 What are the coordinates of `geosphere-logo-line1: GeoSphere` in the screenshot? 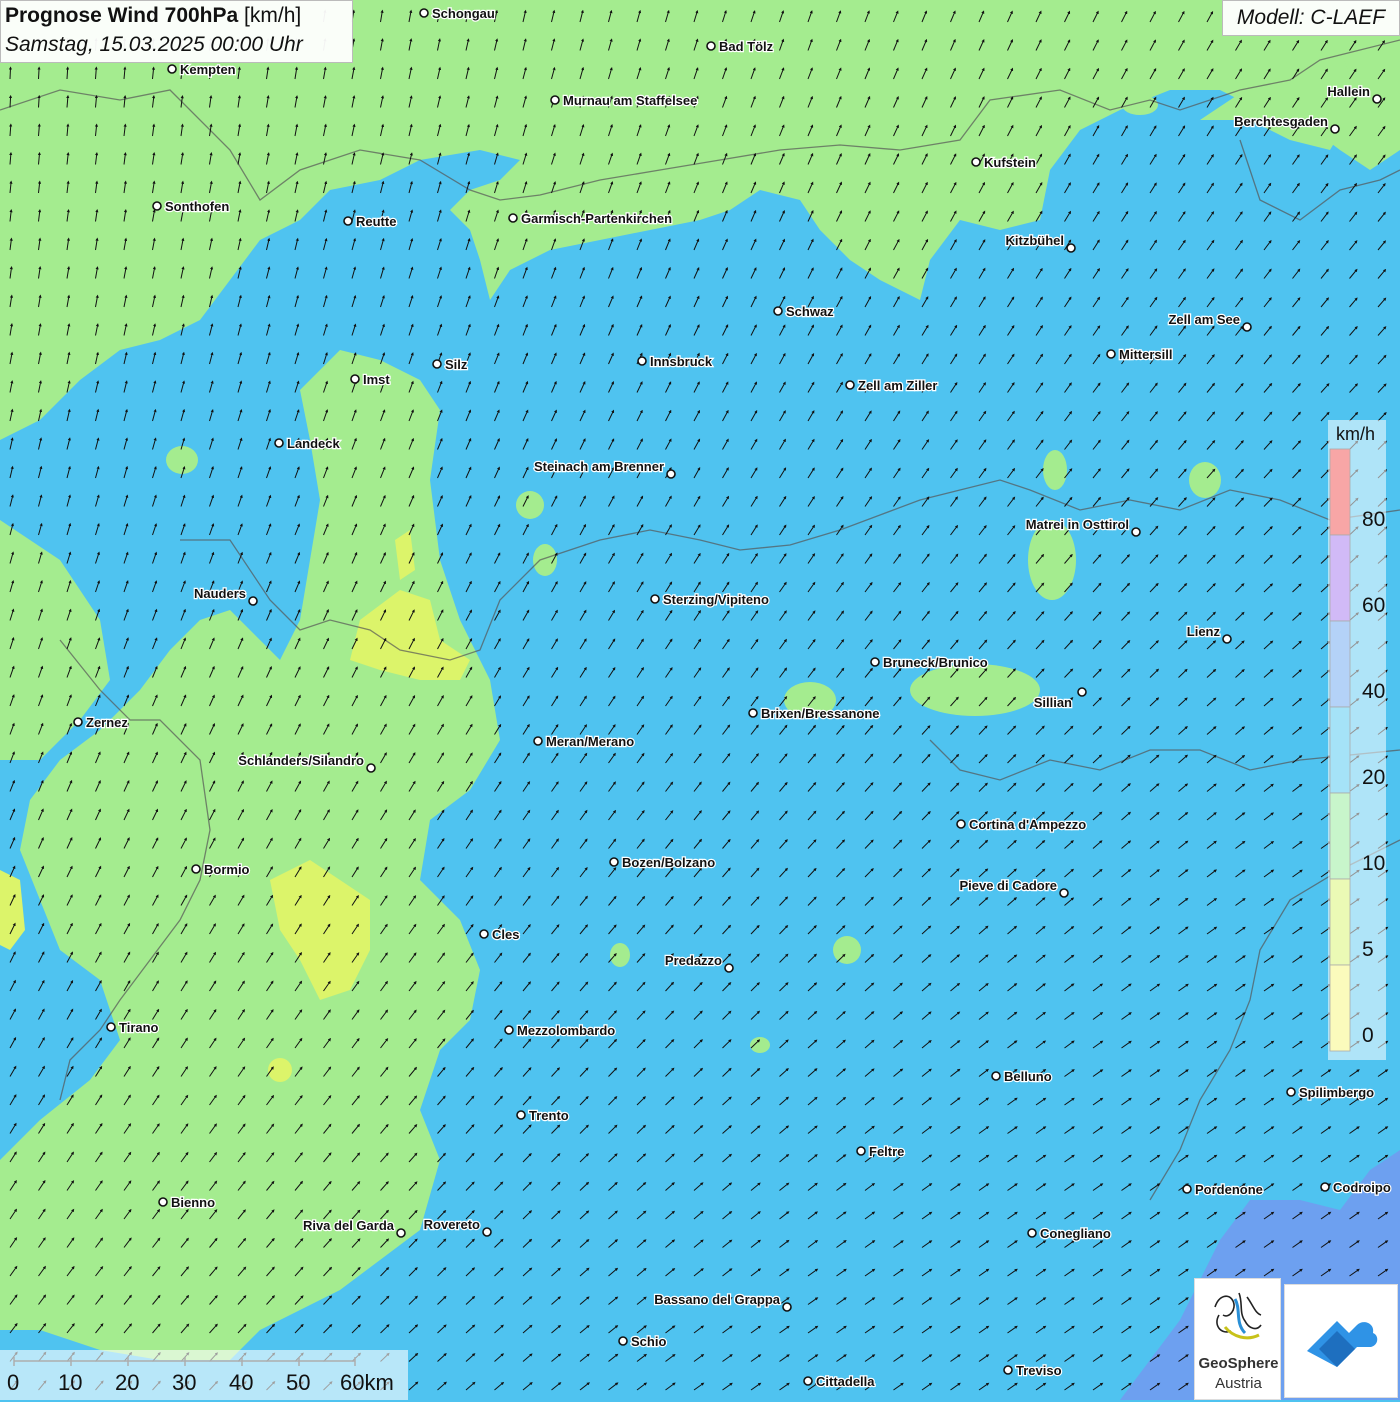 It's located at (1238, 1363).